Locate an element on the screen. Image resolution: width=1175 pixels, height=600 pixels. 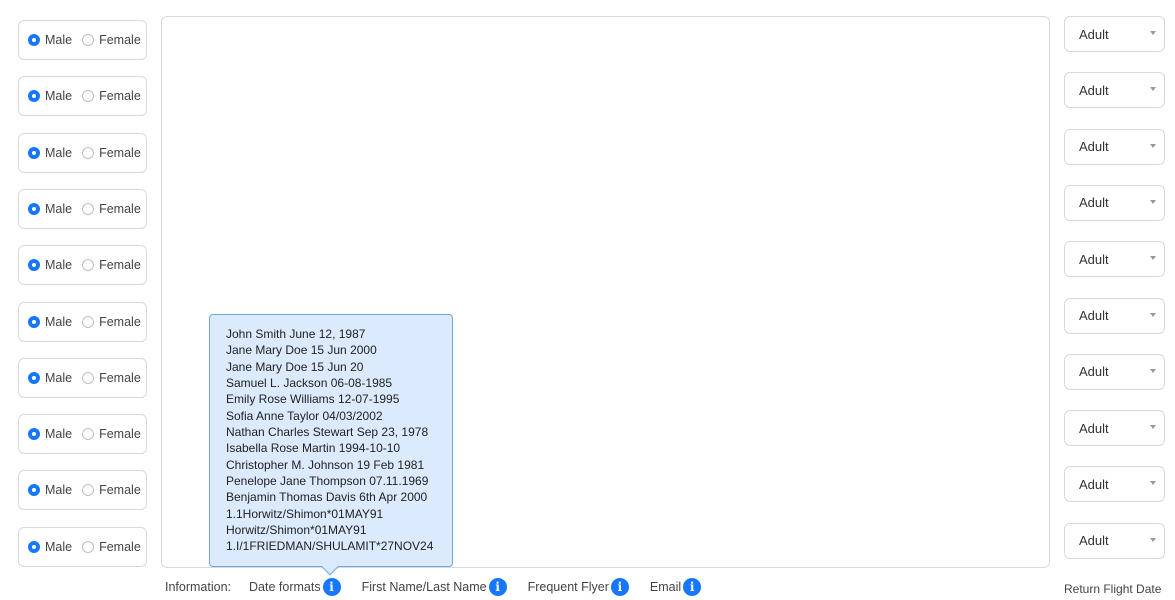
info-email: Email i is located at coordinates (675, 587).